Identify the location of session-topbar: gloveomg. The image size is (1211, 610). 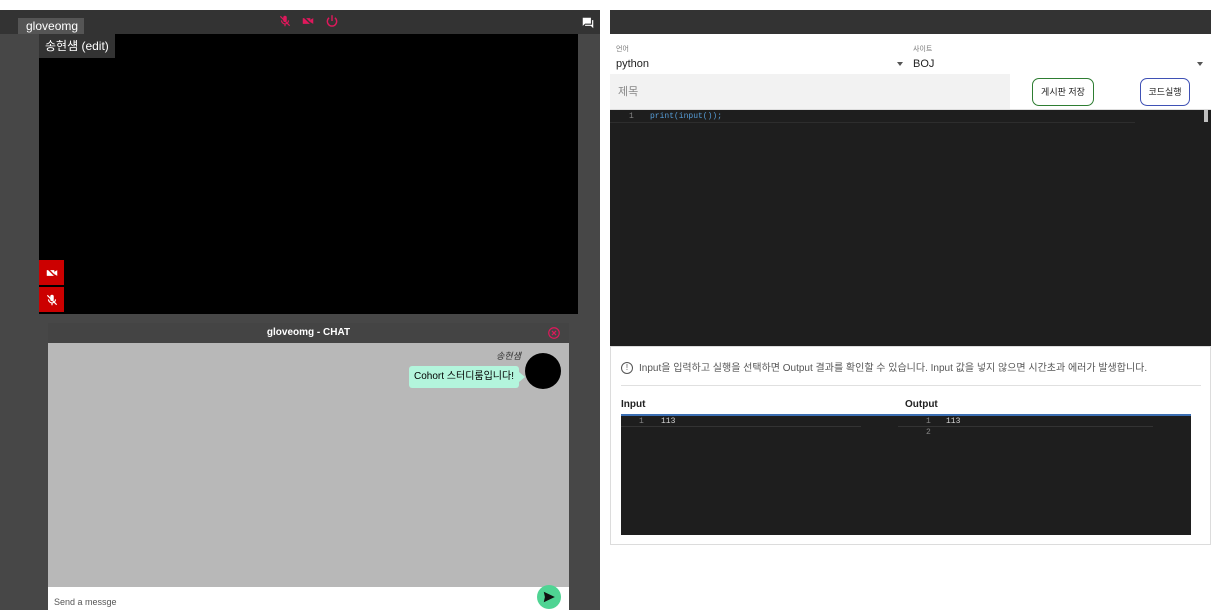
(300, 22).